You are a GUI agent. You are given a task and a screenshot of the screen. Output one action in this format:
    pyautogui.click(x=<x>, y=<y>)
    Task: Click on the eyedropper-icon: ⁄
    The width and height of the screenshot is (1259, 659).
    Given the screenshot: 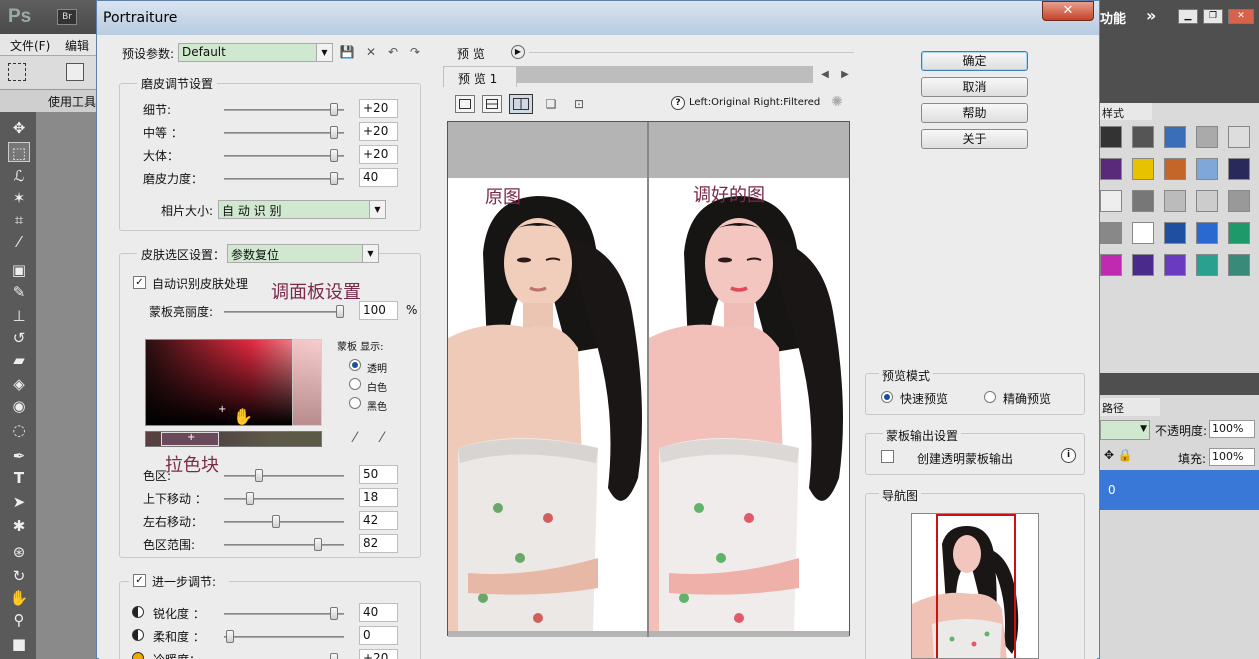 What is the action you would take?
    pyautogui.click(x=355, y=438)
    